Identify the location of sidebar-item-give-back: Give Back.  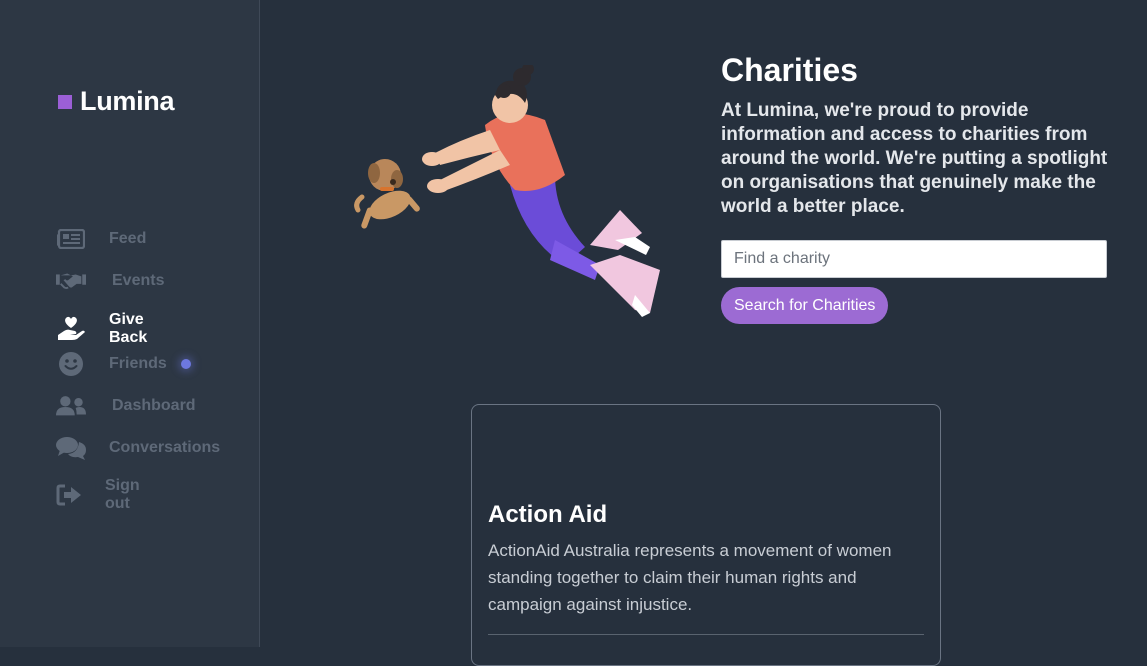
(101, 329).